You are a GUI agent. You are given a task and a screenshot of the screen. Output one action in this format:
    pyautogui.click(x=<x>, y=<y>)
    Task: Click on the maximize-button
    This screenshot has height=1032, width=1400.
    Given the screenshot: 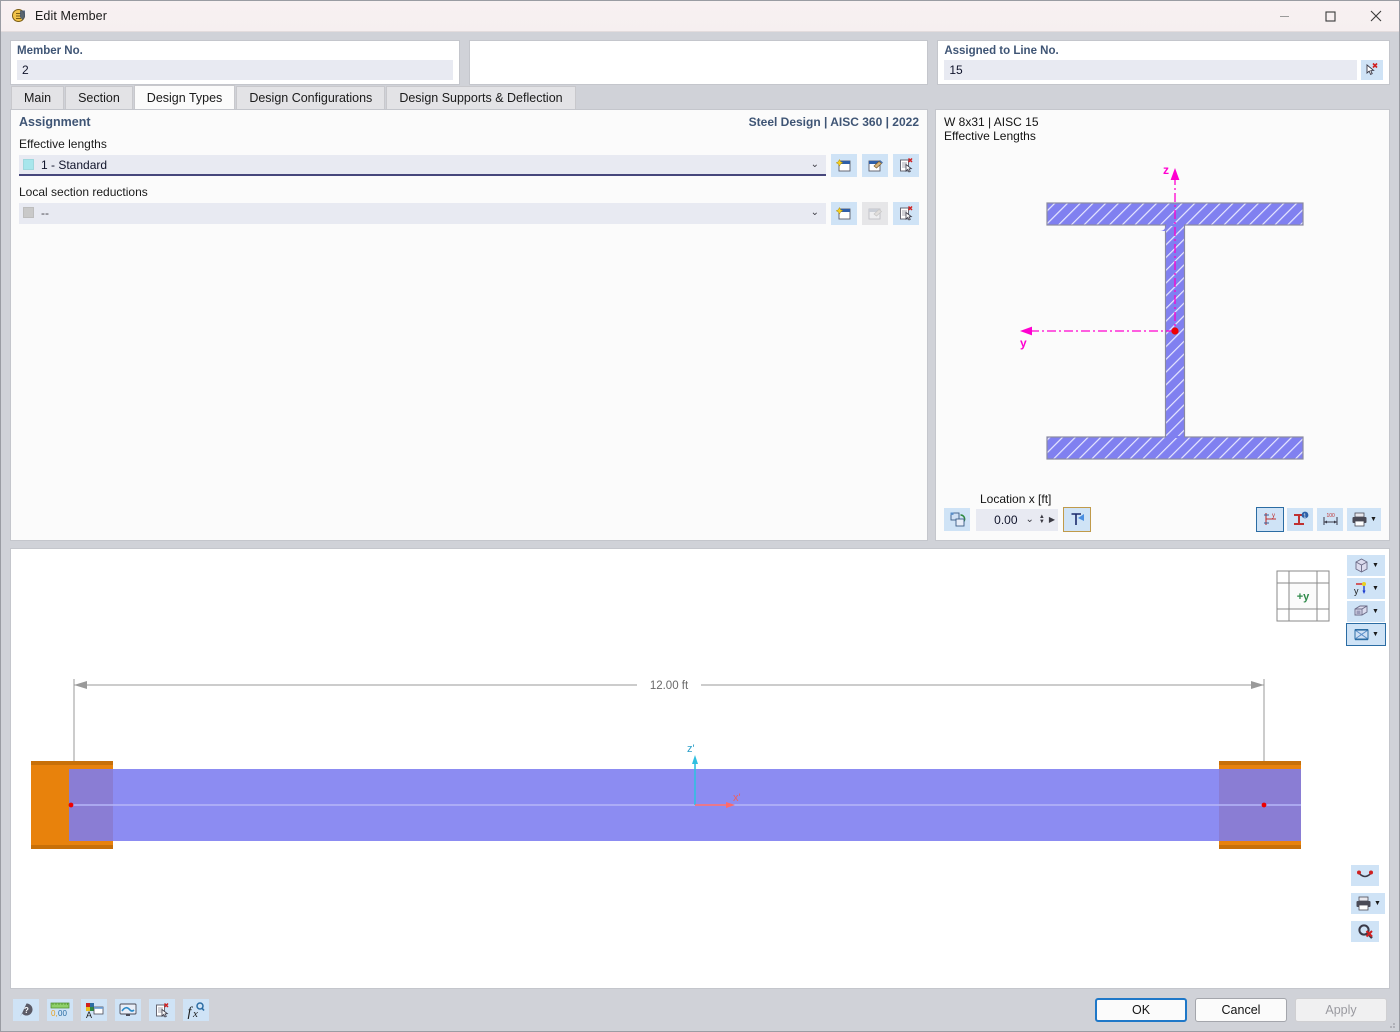 What is the action you would take?
    pyautogui.click(x=1330, y=16)
    